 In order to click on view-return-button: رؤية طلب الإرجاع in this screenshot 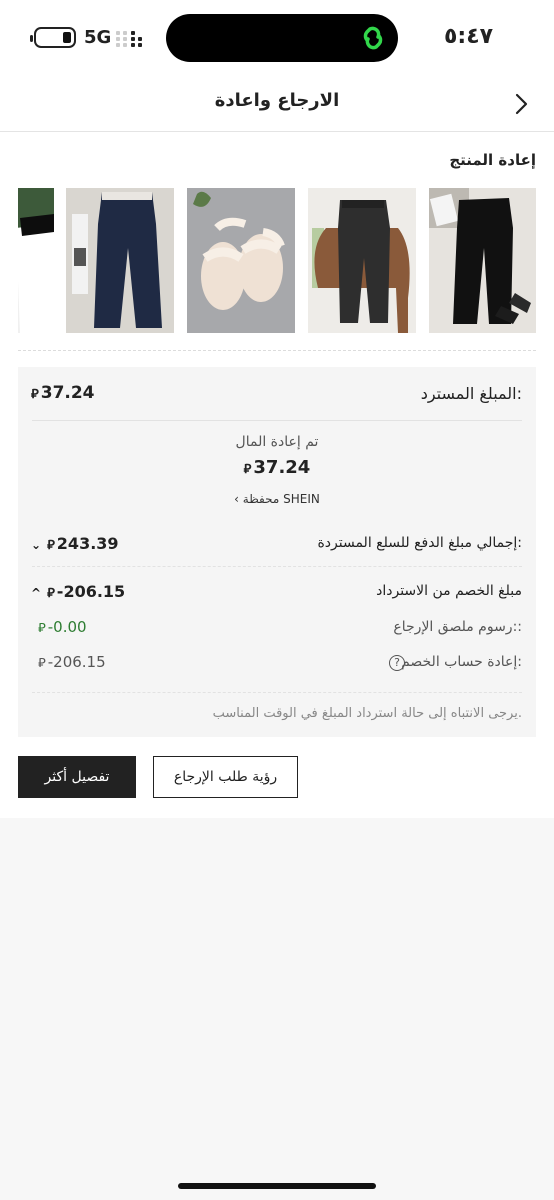, I will do `click(225, 777)`.